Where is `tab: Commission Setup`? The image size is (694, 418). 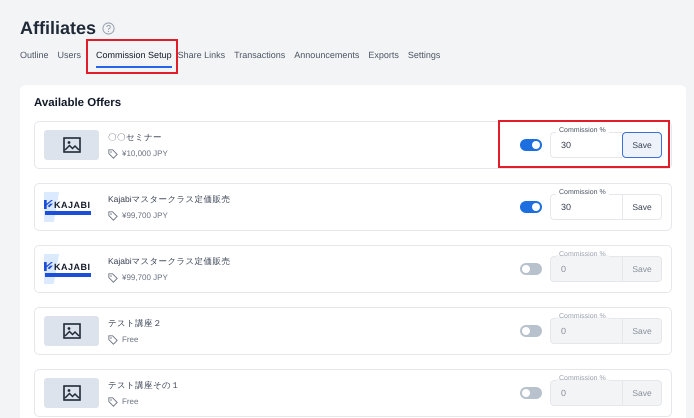
tab: Commission Setup is located at coordinates (134, 56).